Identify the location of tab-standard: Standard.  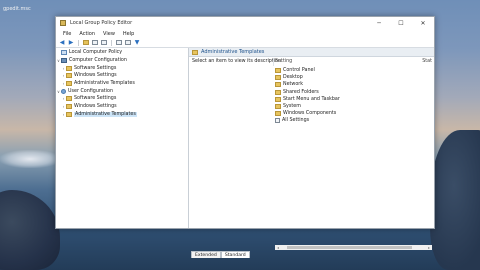
(235, 254).